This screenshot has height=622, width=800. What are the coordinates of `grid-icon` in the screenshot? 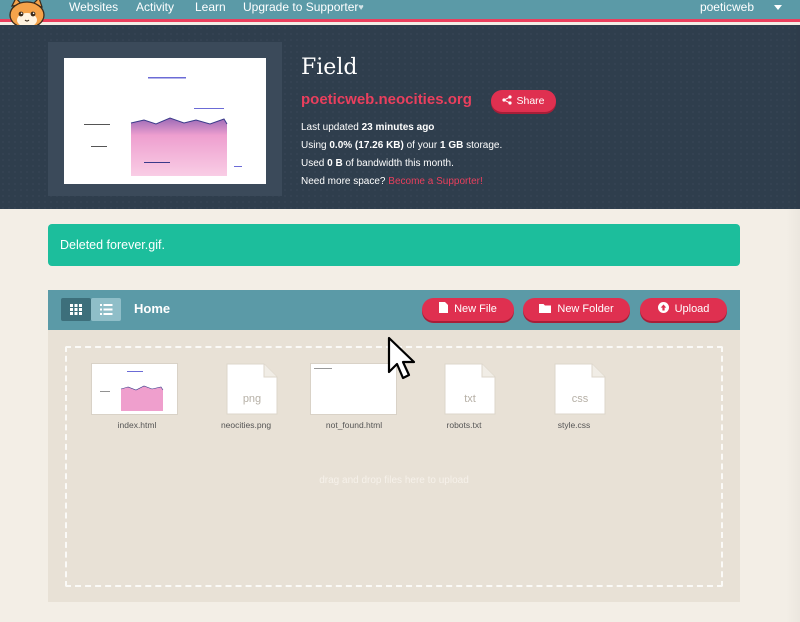 It's located at (76, 309).